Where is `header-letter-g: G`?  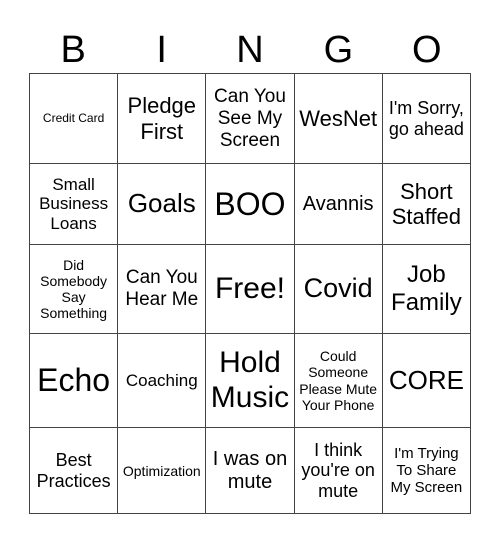
header-letter-g: G is located at coordinates (338, 50).